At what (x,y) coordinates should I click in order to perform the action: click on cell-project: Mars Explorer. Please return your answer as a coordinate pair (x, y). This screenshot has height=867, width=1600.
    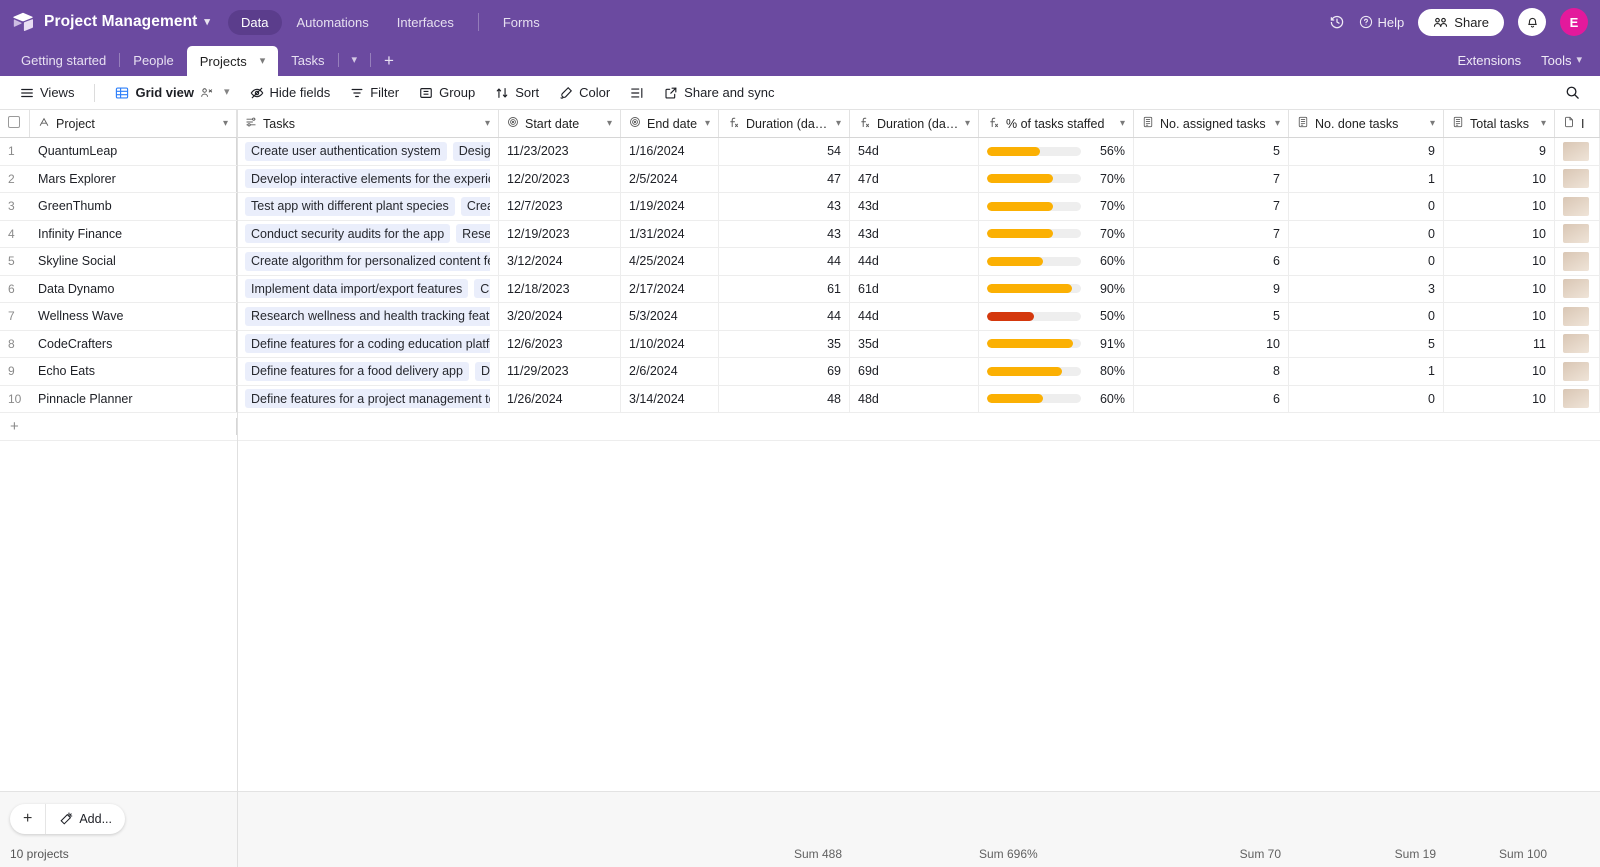
    Looking at the image, I should click on (133, 178).